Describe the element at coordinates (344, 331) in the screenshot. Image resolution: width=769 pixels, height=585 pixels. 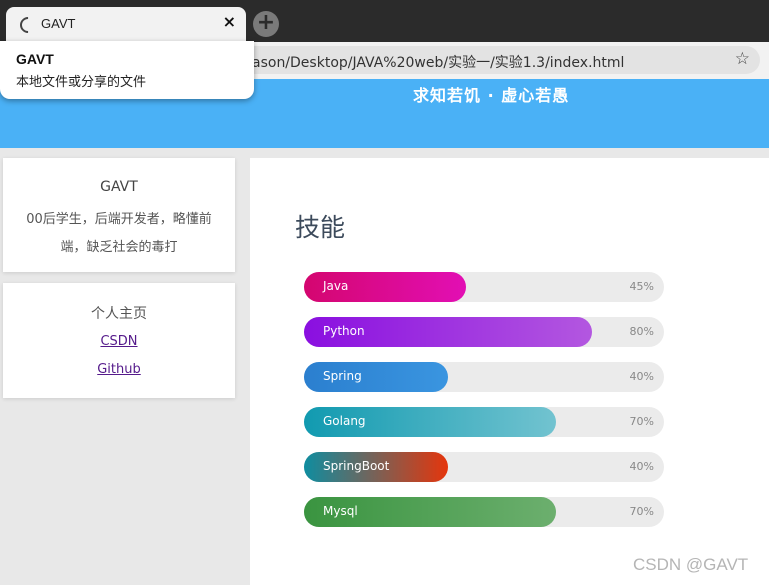
I see `skill-name: Python` at that location.